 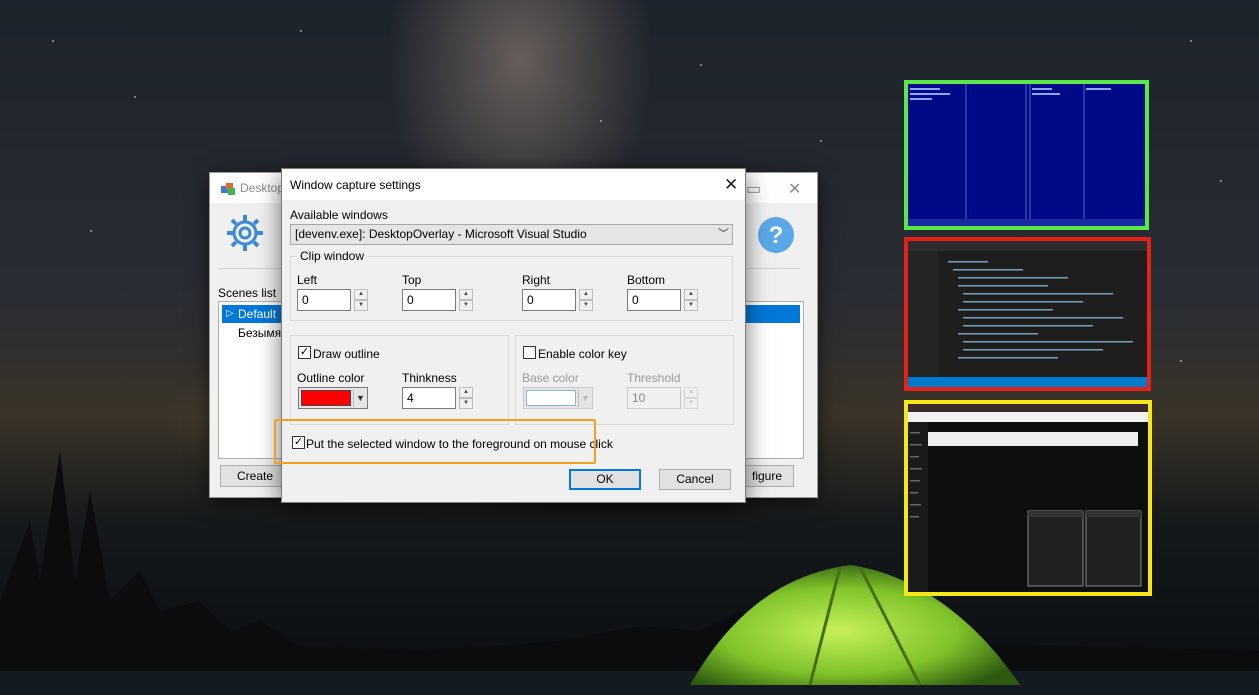 I want to click on base-color-picker: ▼, so click(x=558, y=398).